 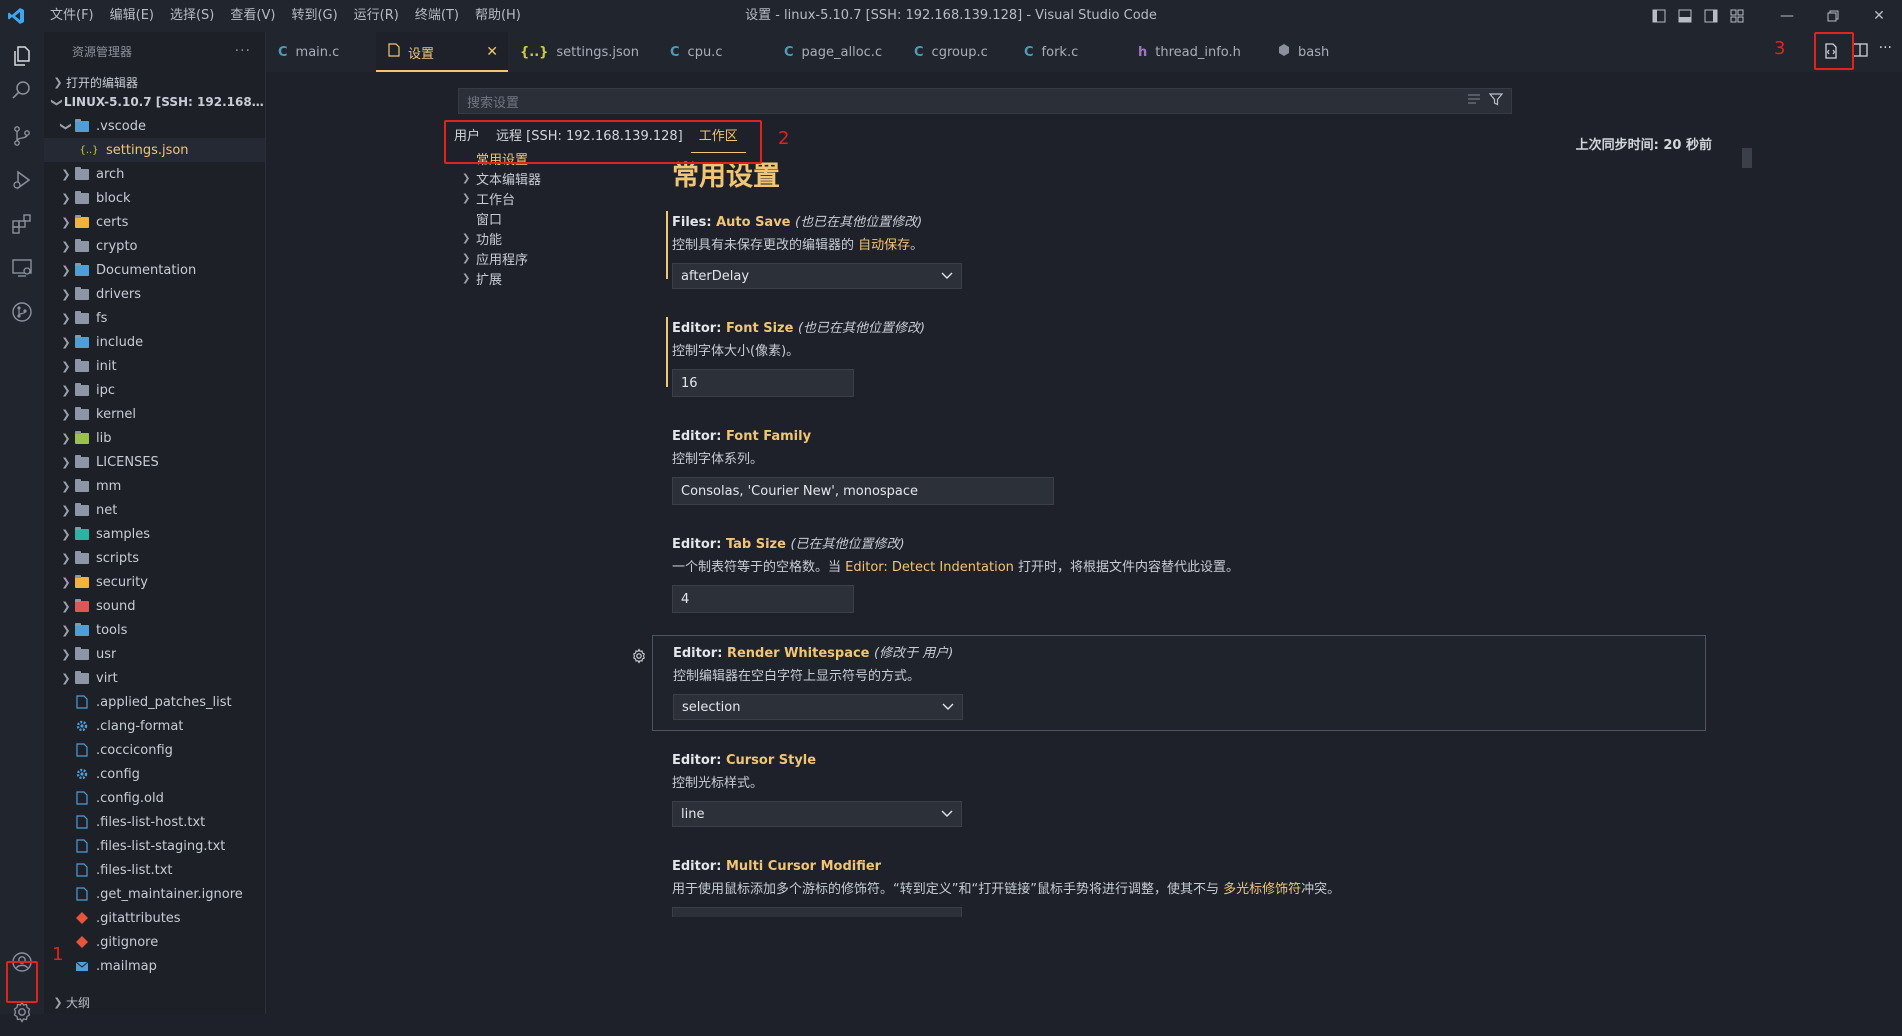 What do you see at coordinates (583, 52) in the screenshot?
I see `tab-settings-json: {..} settings.json` at bounding box center [583, 52].